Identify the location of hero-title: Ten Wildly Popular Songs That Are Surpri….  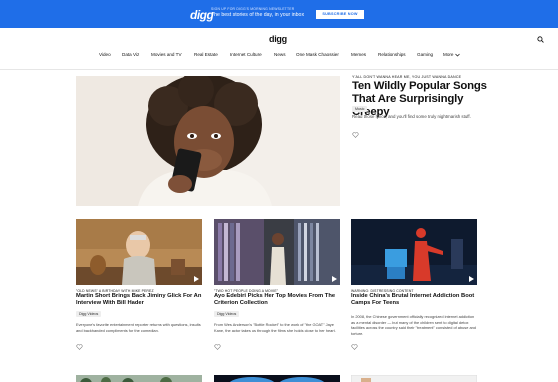
(422, 99).